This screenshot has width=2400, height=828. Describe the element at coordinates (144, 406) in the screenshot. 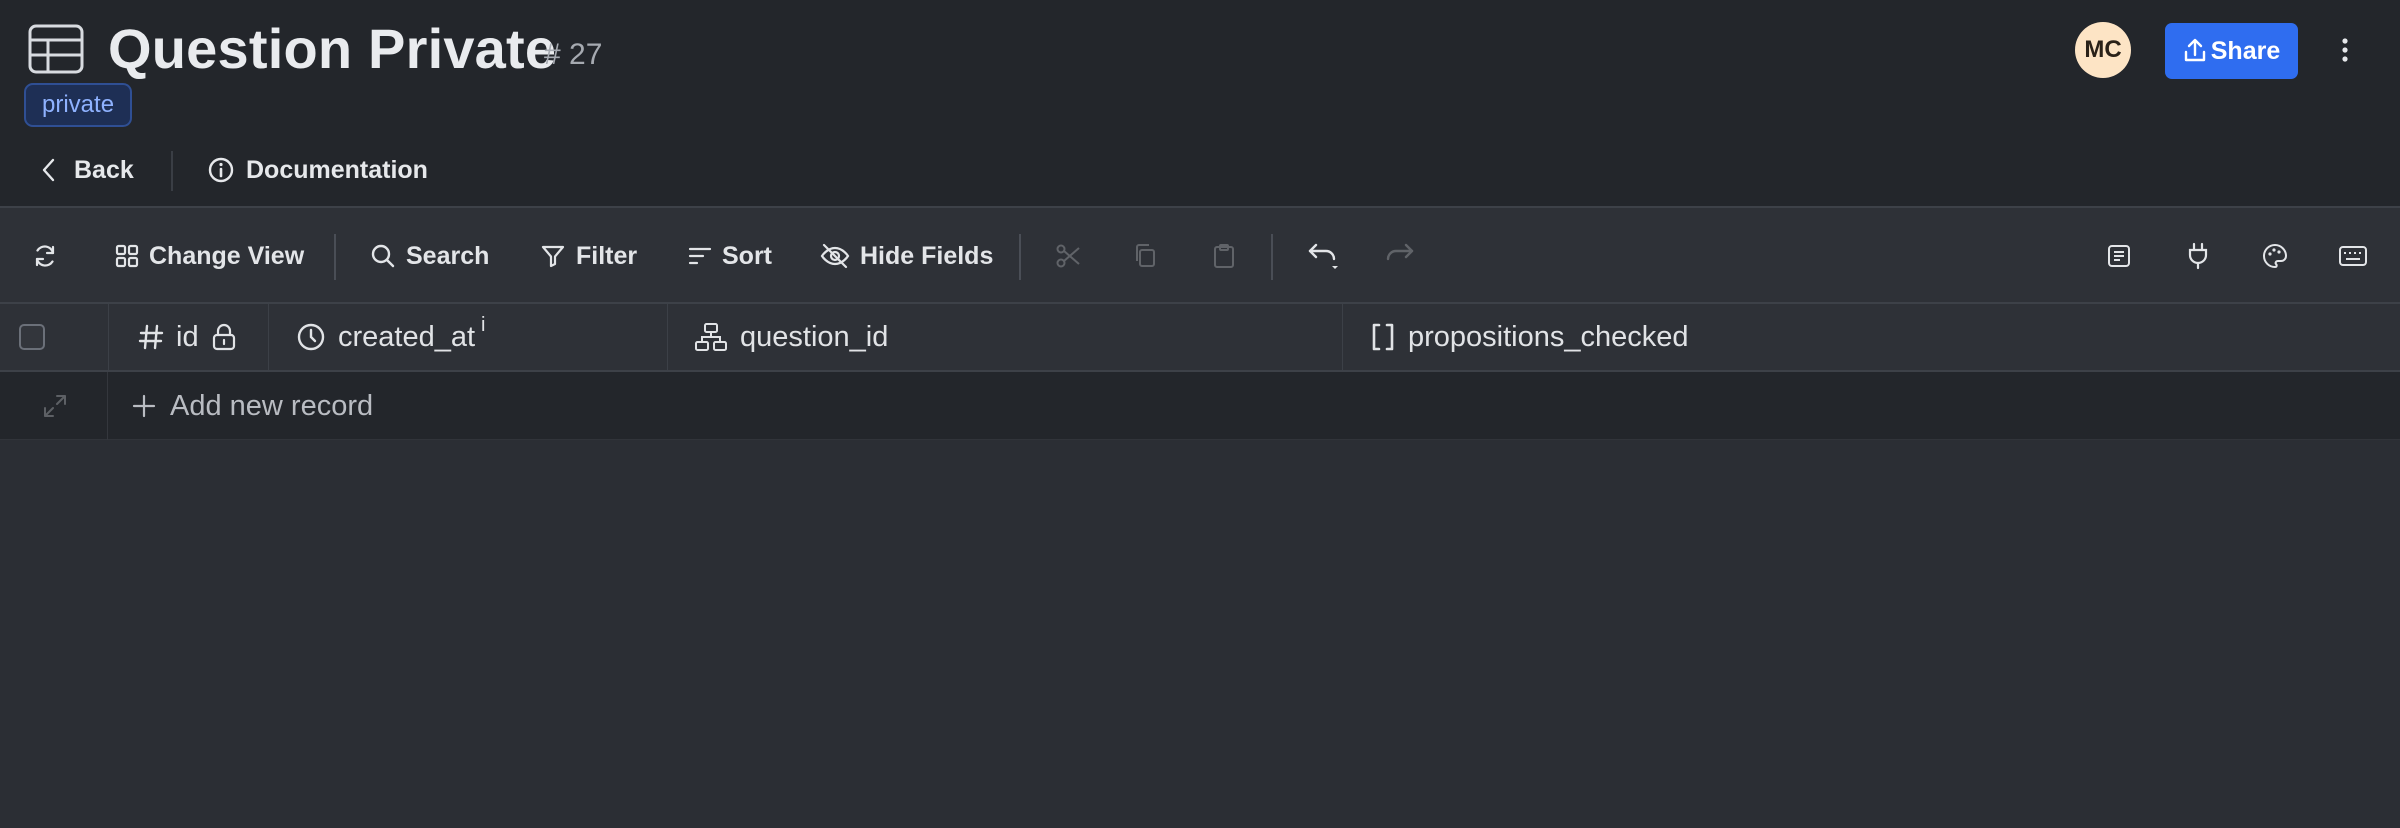

I see `plus-icon` at that location.